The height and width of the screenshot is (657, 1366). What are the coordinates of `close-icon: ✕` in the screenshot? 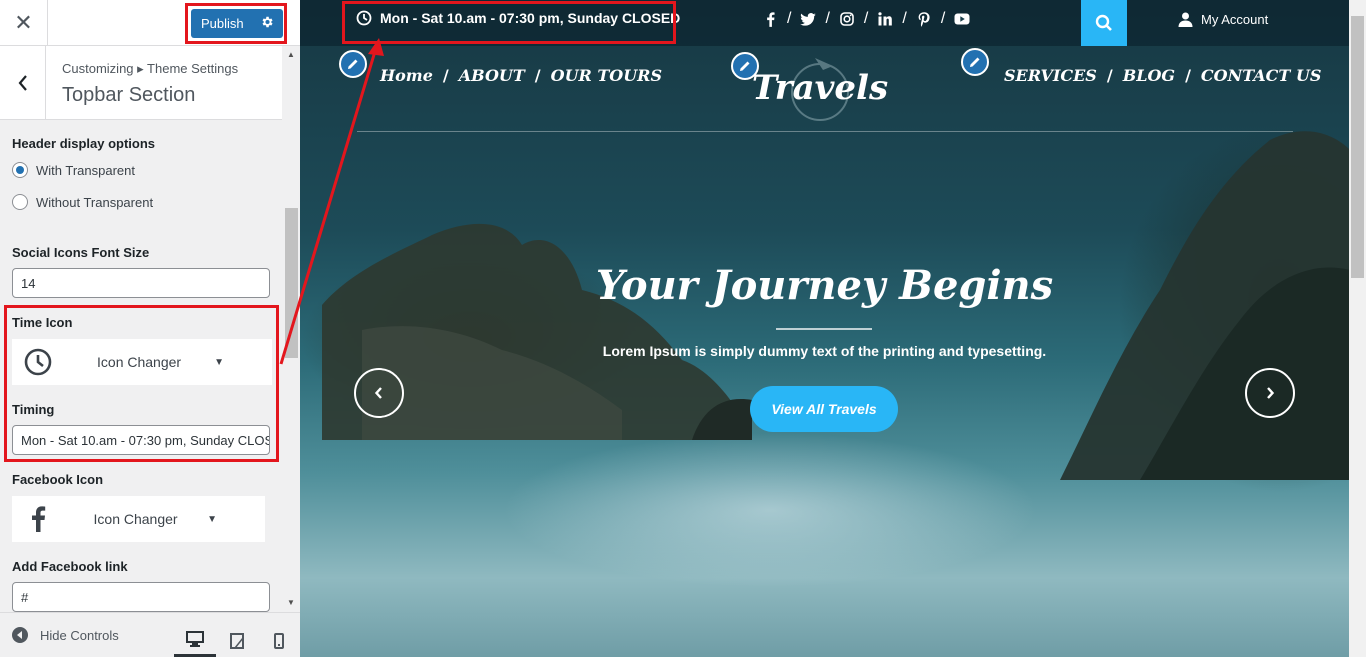 It's located at (23, 22).